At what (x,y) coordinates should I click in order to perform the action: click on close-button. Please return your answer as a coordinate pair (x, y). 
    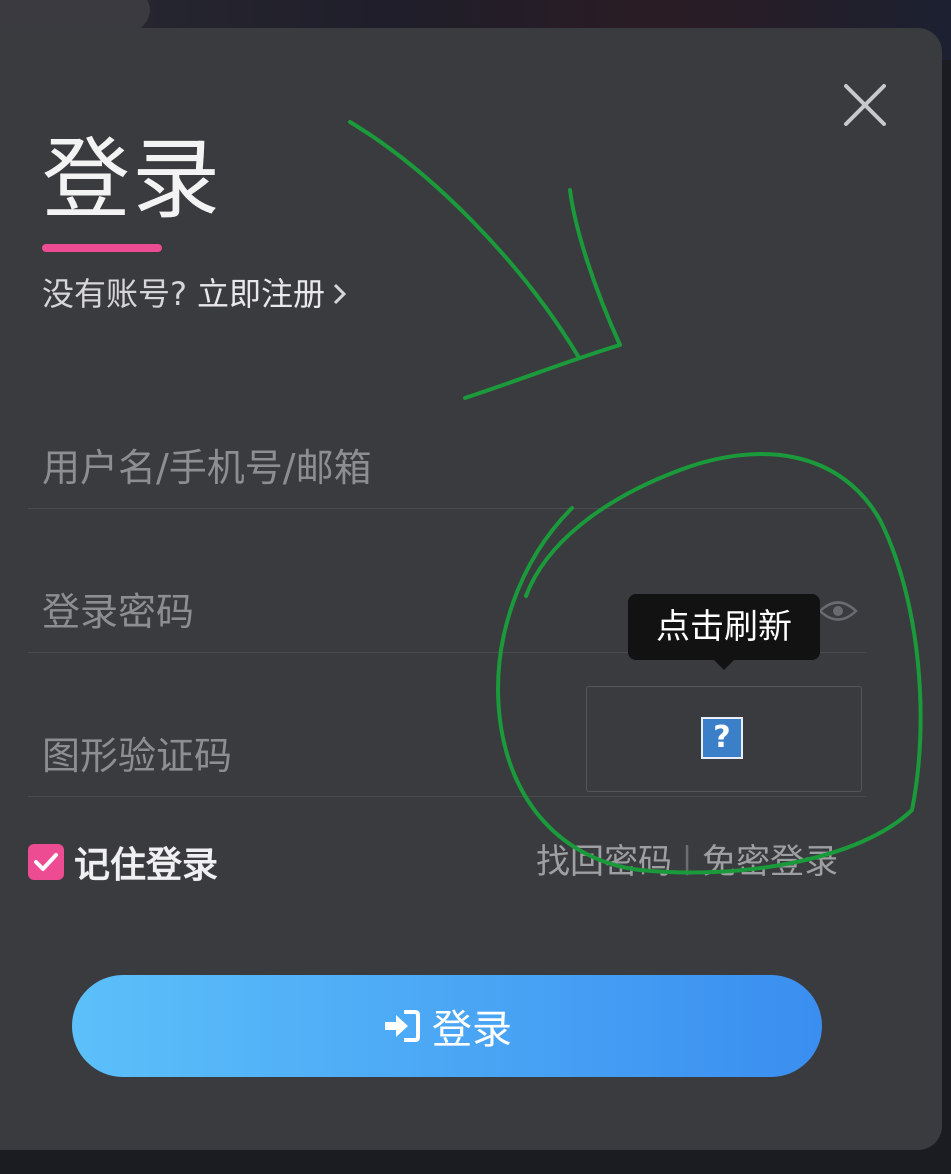
    Looking at the image, I should click on (865, 105).